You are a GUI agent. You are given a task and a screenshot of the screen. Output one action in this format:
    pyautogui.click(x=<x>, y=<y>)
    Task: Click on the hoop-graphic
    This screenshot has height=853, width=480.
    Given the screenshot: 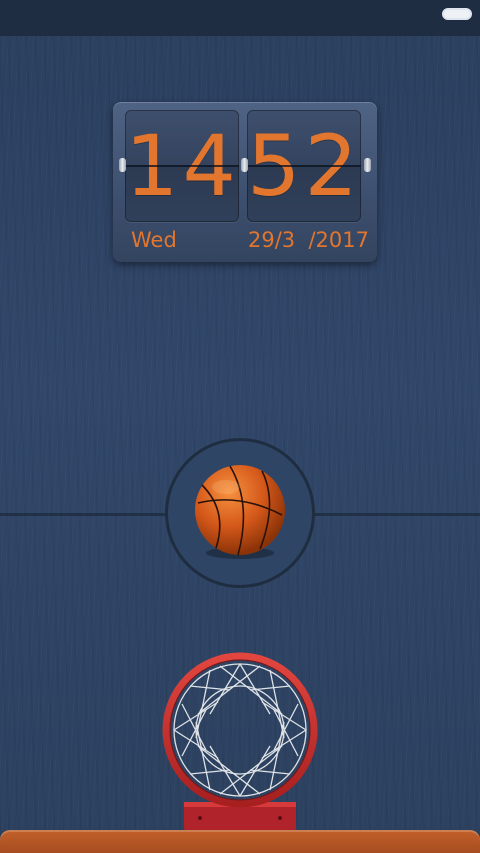 What is the action you would take?
    pyautogui.click(x=240, y=741)
    